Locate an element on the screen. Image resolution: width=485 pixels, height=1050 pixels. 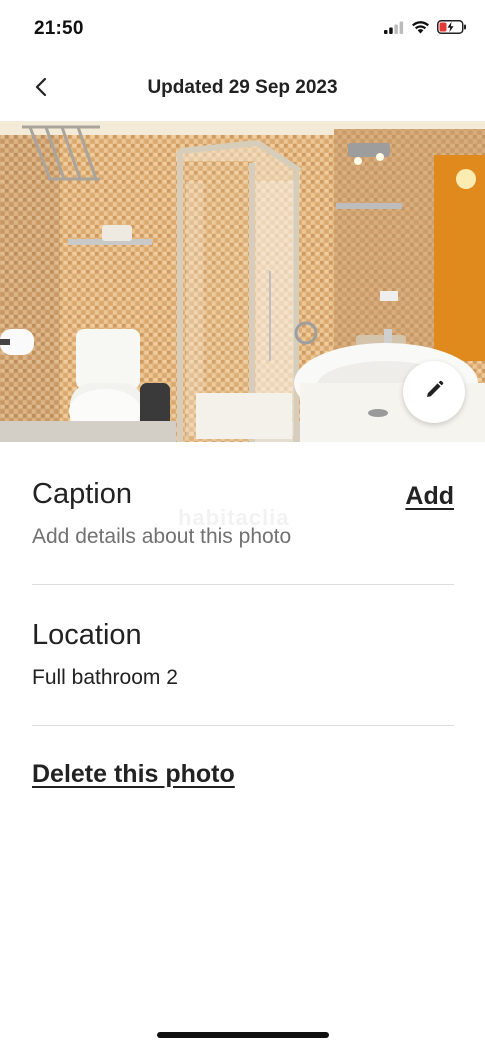
pencil-icon is located at coordinates (434, 392).